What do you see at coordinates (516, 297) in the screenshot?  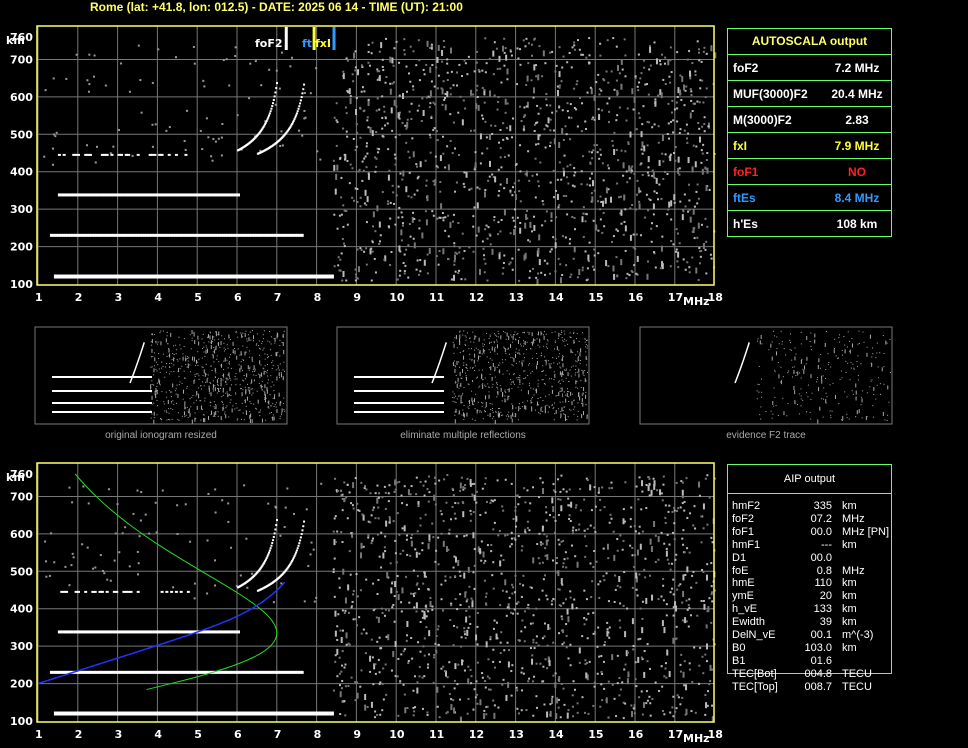 I see `x-tick-label: 13` at bounding box center [516, 297].